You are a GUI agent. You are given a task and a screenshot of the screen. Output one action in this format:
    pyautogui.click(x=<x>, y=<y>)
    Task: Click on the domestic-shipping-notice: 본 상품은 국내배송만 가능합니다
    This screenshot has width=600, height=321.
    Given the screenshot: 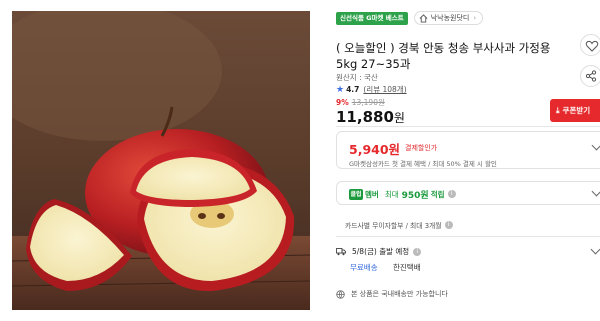 What is the action you would take?
    pyautogui.click(x=392, y=294)
    